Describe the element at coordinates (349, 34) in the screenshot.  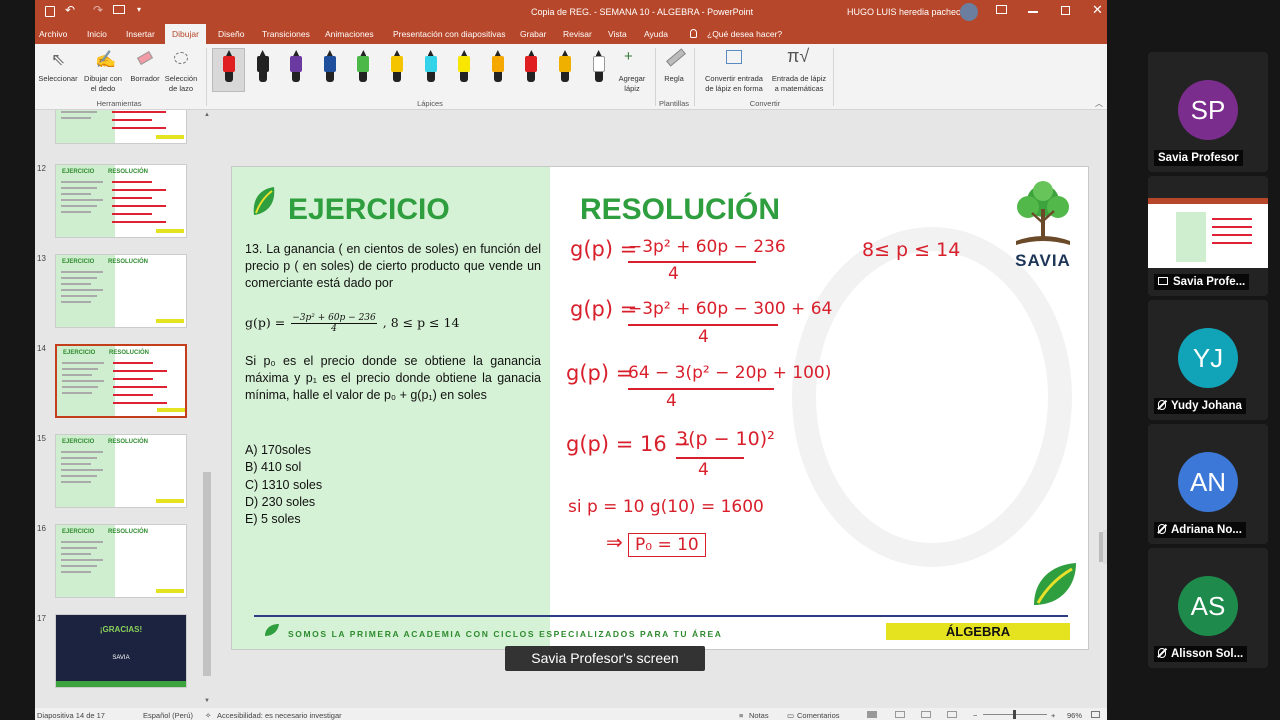
I see `tab-animaciones: Animaciones` at that location.